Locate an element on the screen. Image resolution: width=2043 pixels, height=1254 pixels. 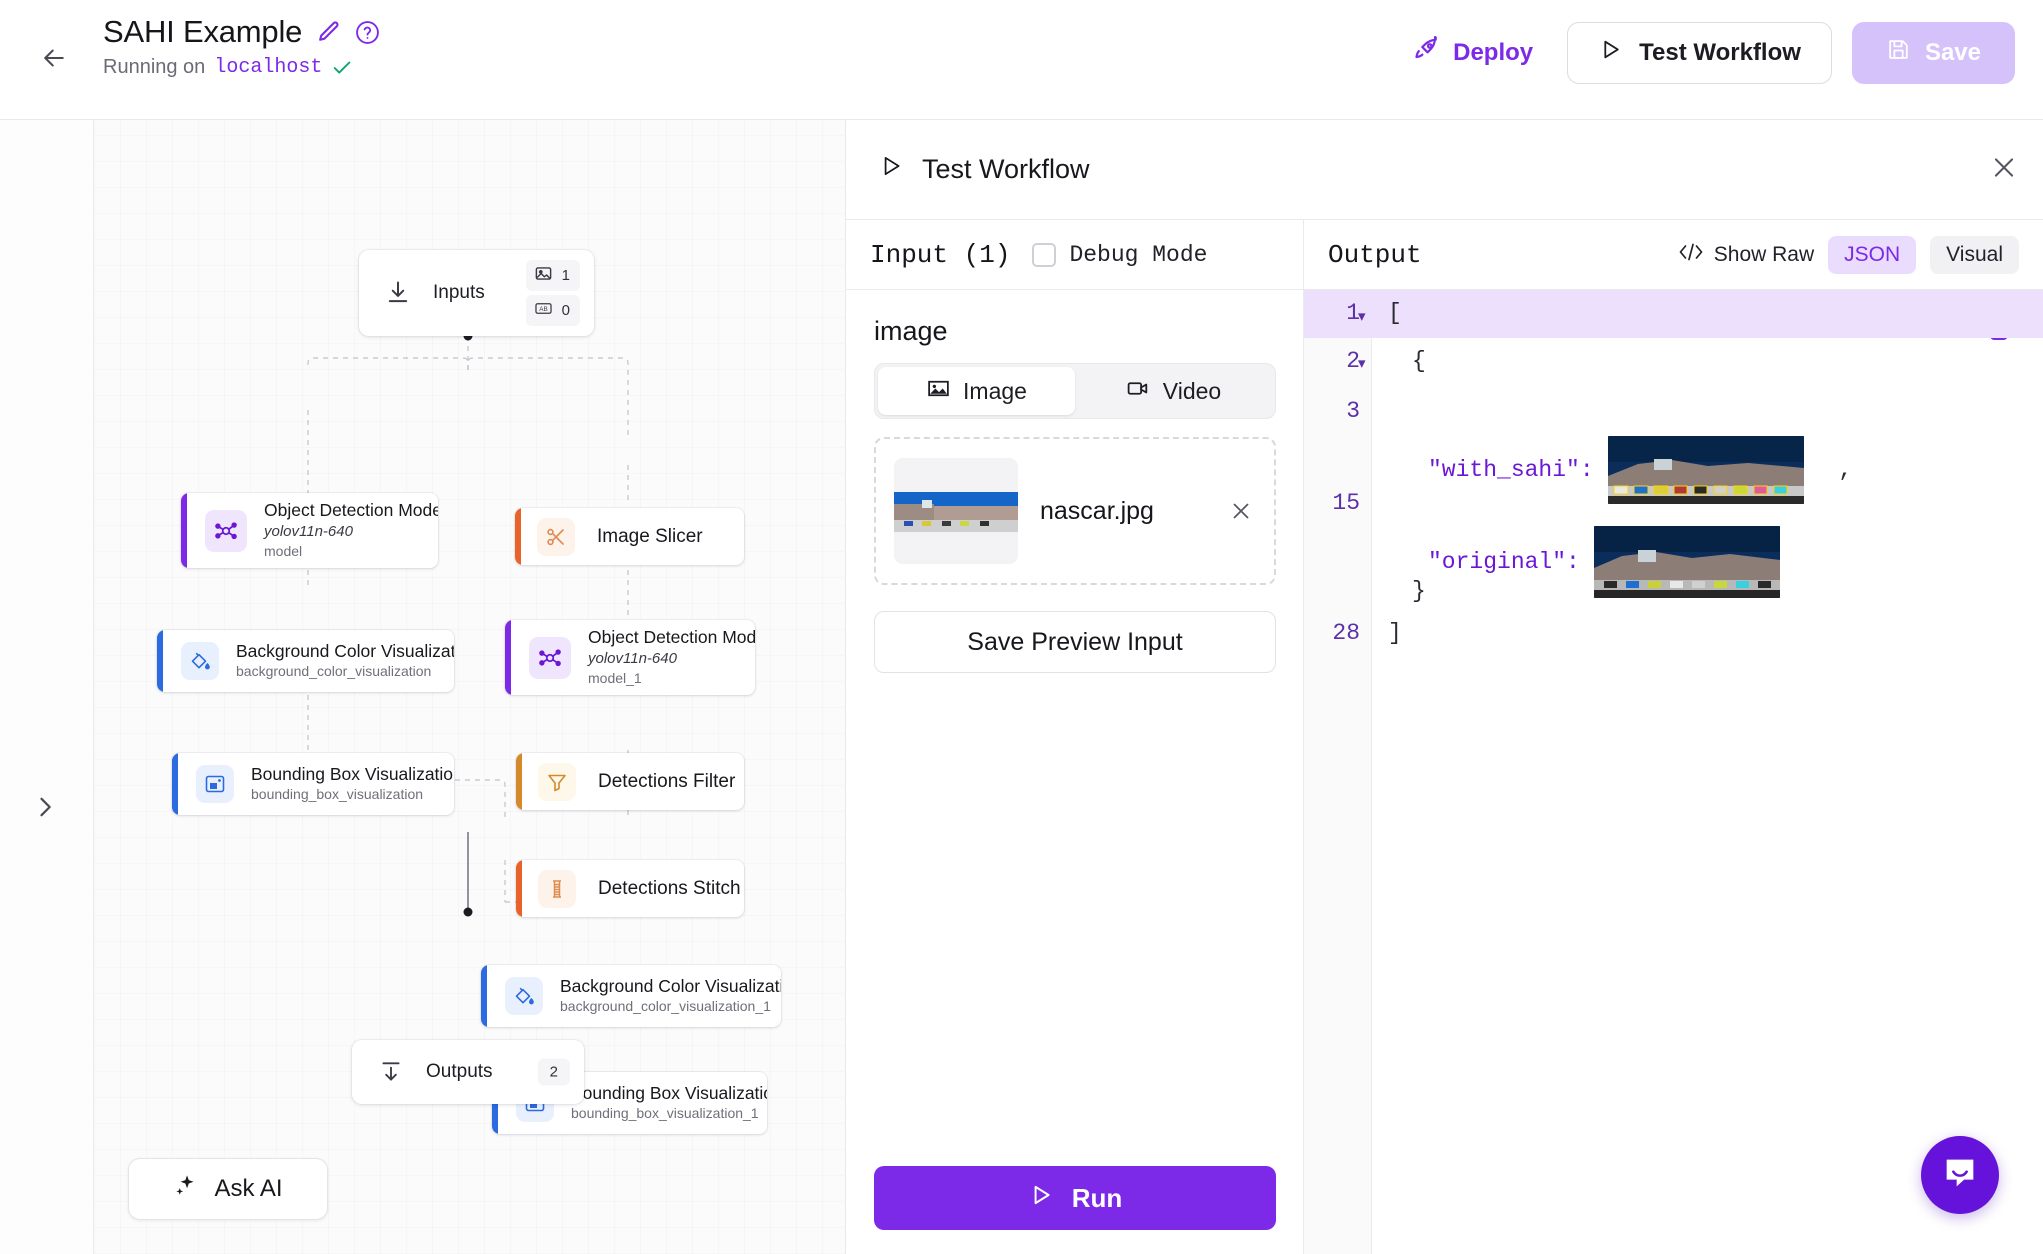
messenger-chat-icon is located at coordinates (1960, 1175).